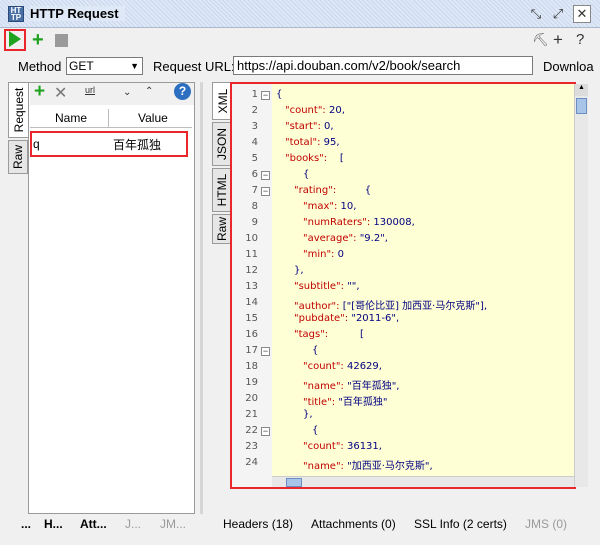 The image size is (600, 545). What do you see at coordinates (39, 92) in the screenshot?
I see `add-param-icon: +` at bounding box center [39, 92].